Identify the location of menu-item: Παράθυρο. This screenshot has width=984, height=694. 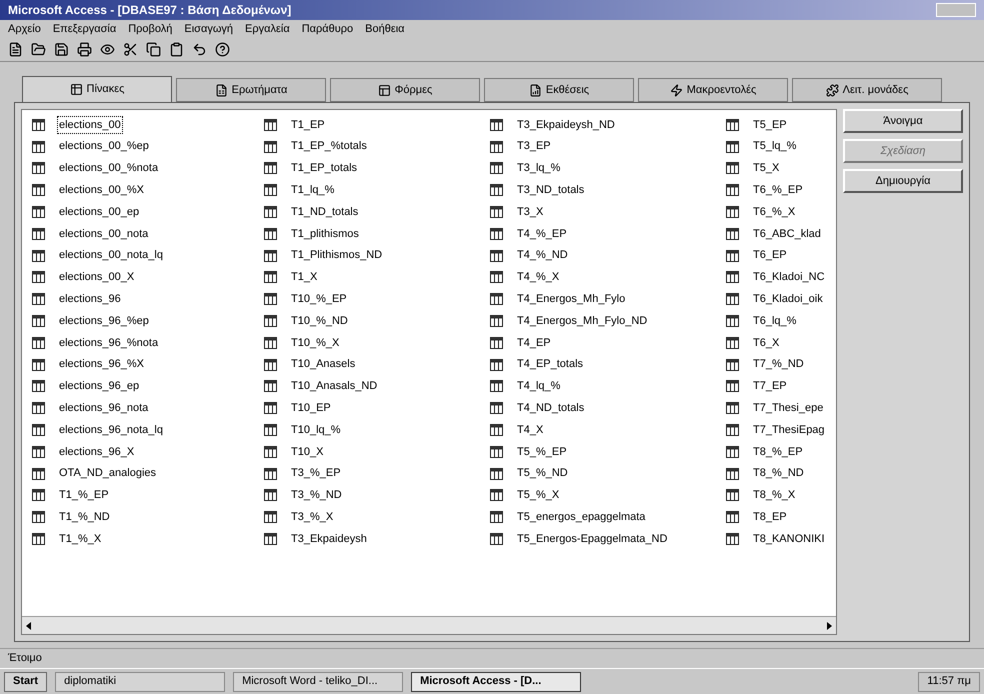
(328, 29).